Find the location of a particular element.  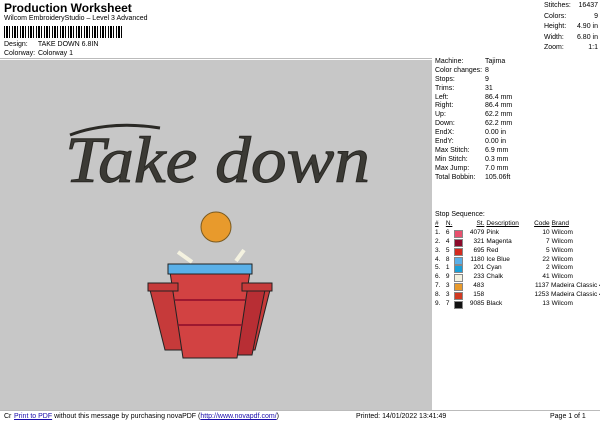

row-description: Ice Blue is located at coordinates (498, 259).